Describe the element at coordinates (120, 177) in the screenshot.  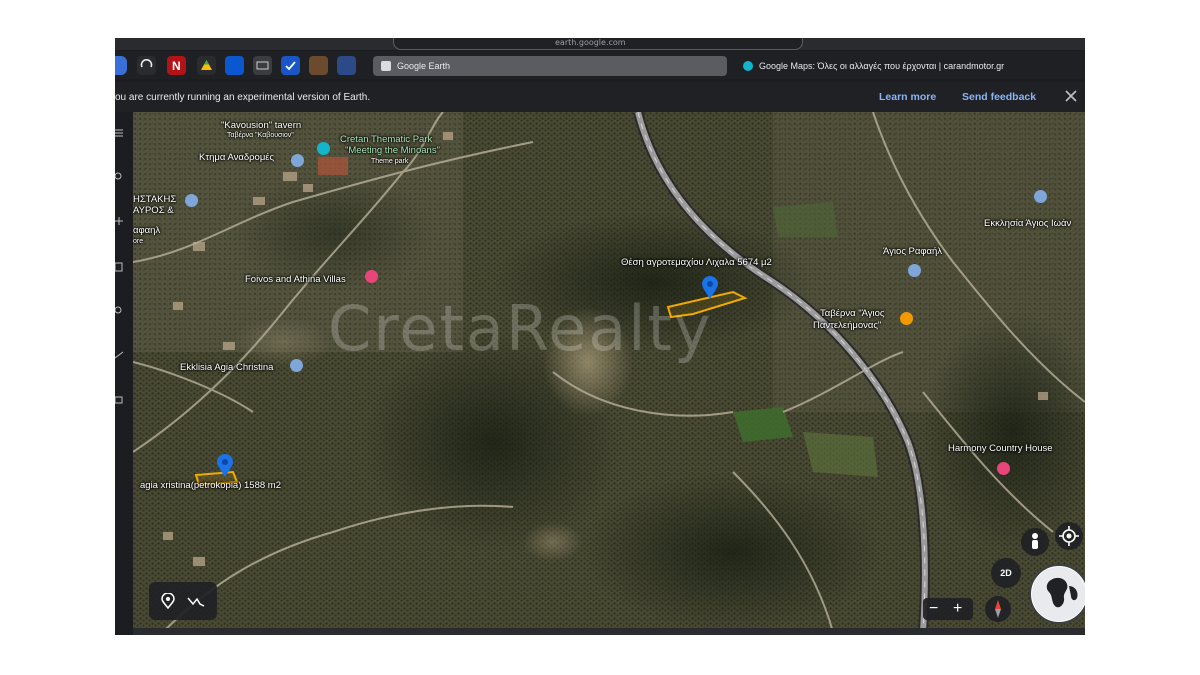
I see `search-icon` at that location.